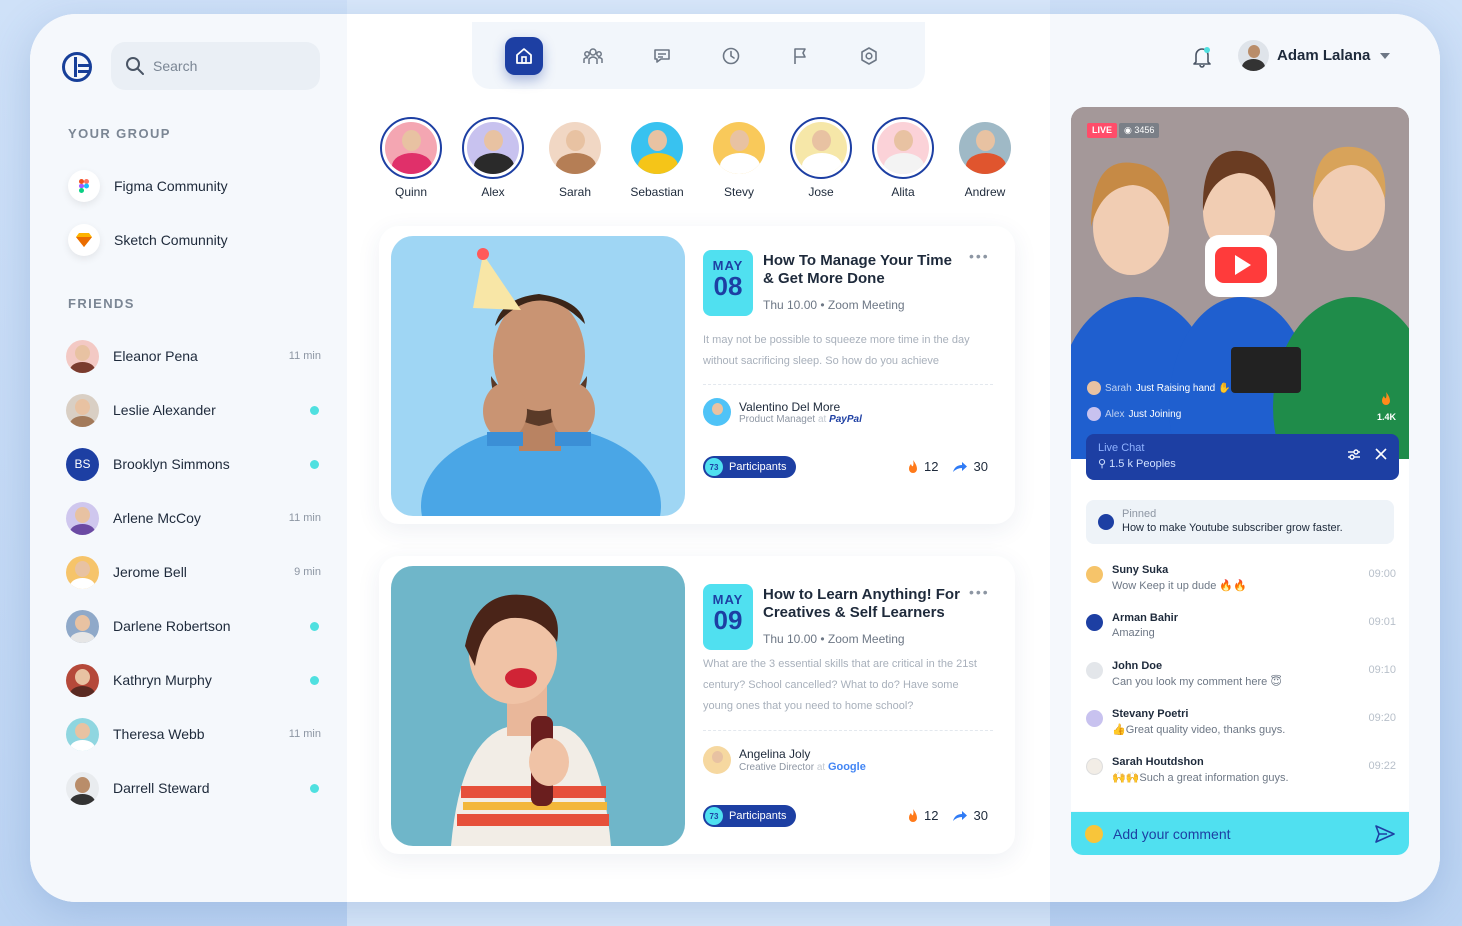  What do you see at coordinates (223, 66) in the screenshot?
I see `search-input` at bounding box center [223, 66].